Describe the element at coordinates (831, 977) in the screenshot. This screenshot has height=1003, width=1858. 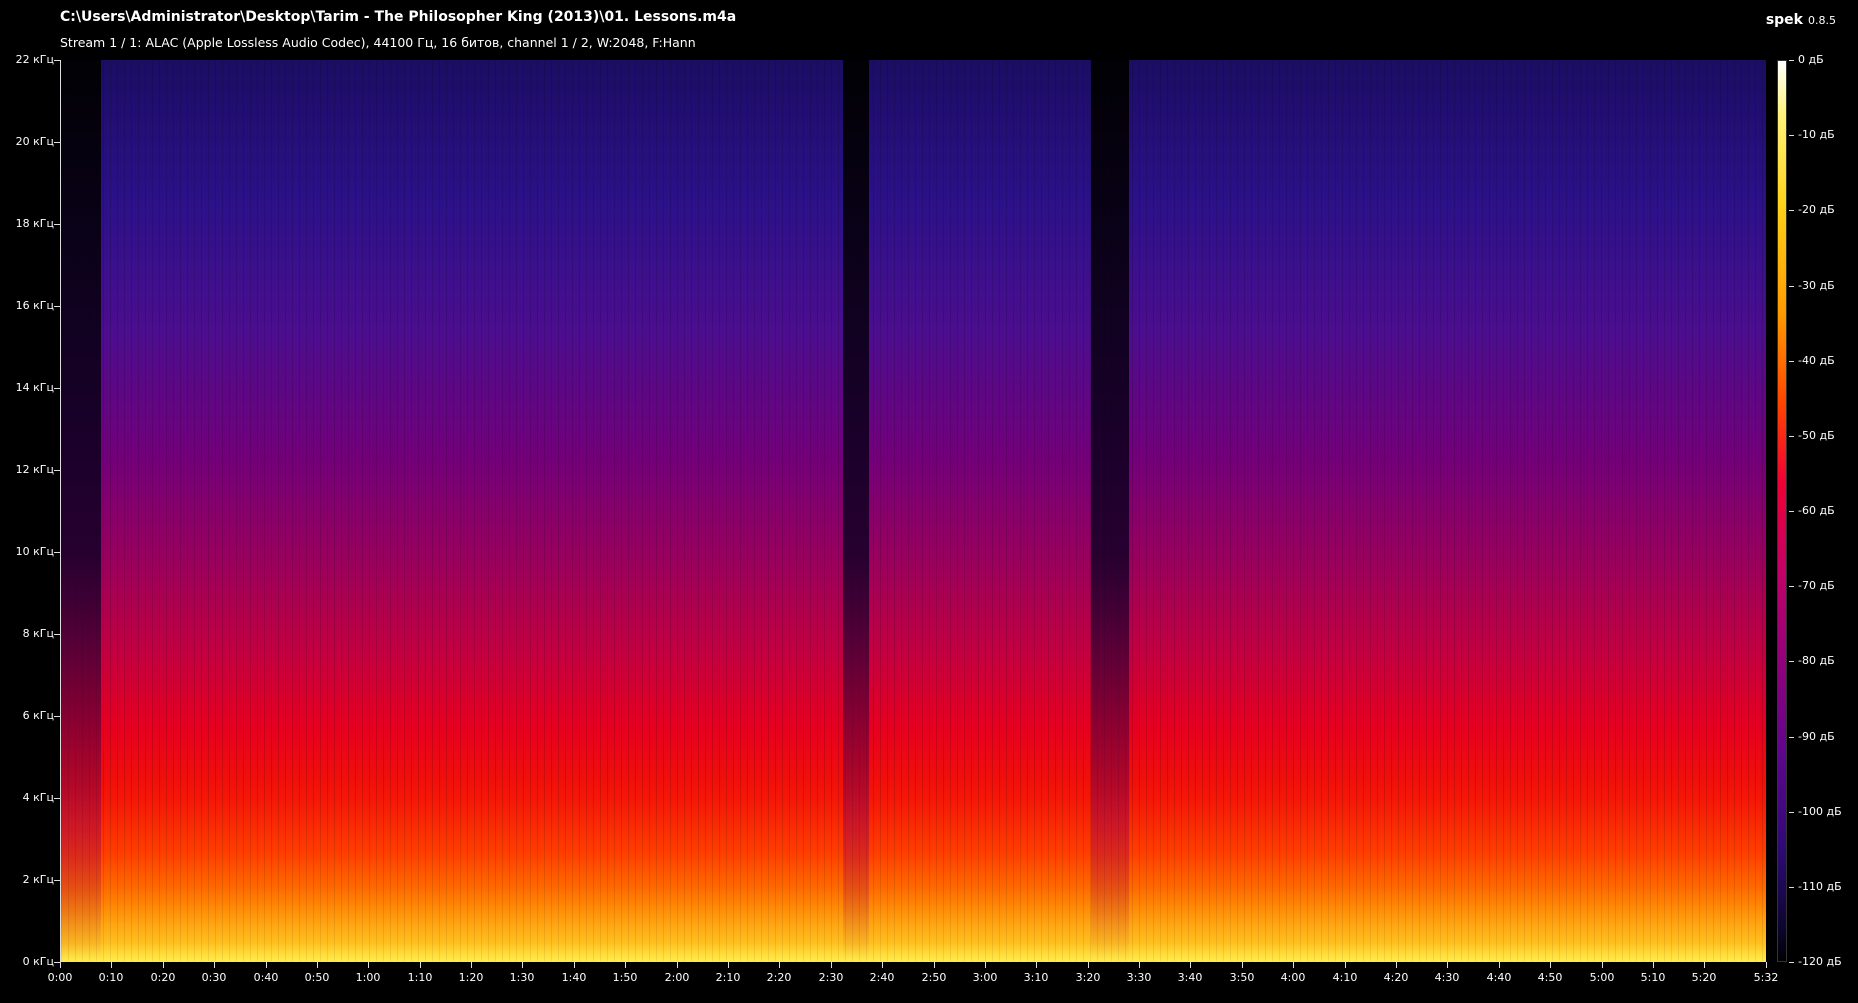
I see `time-label: 2:30` at that location.